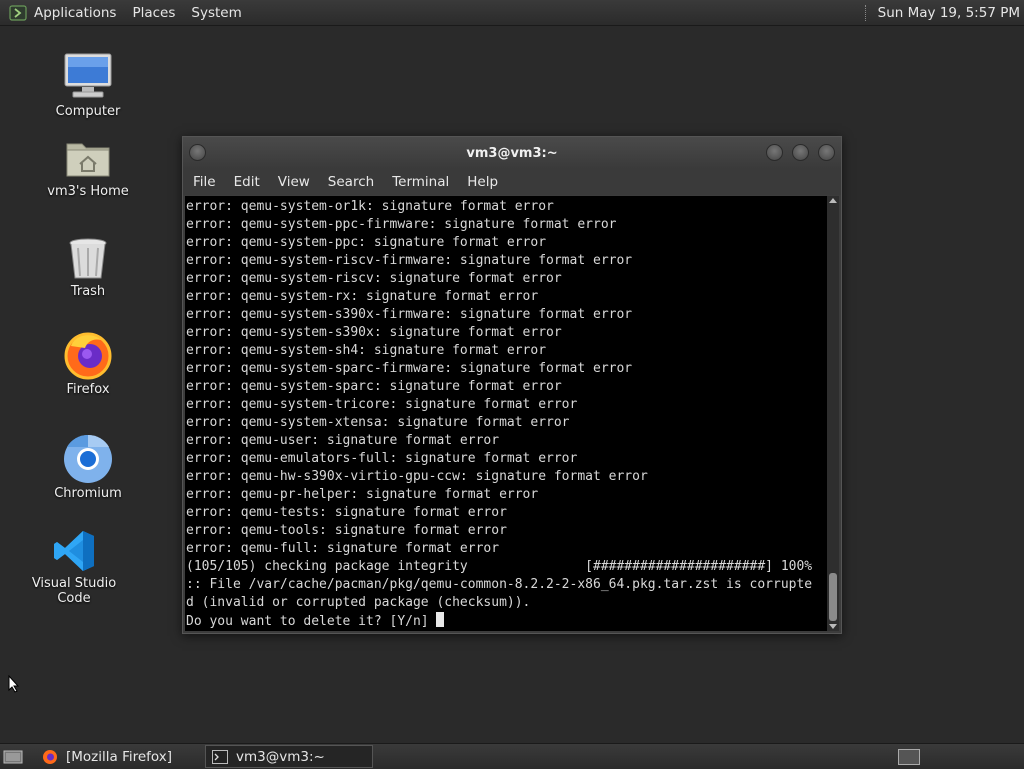 The width and height of the screenshot is (1024, 769). I want to click on chromium-icon, so click(88, 455).